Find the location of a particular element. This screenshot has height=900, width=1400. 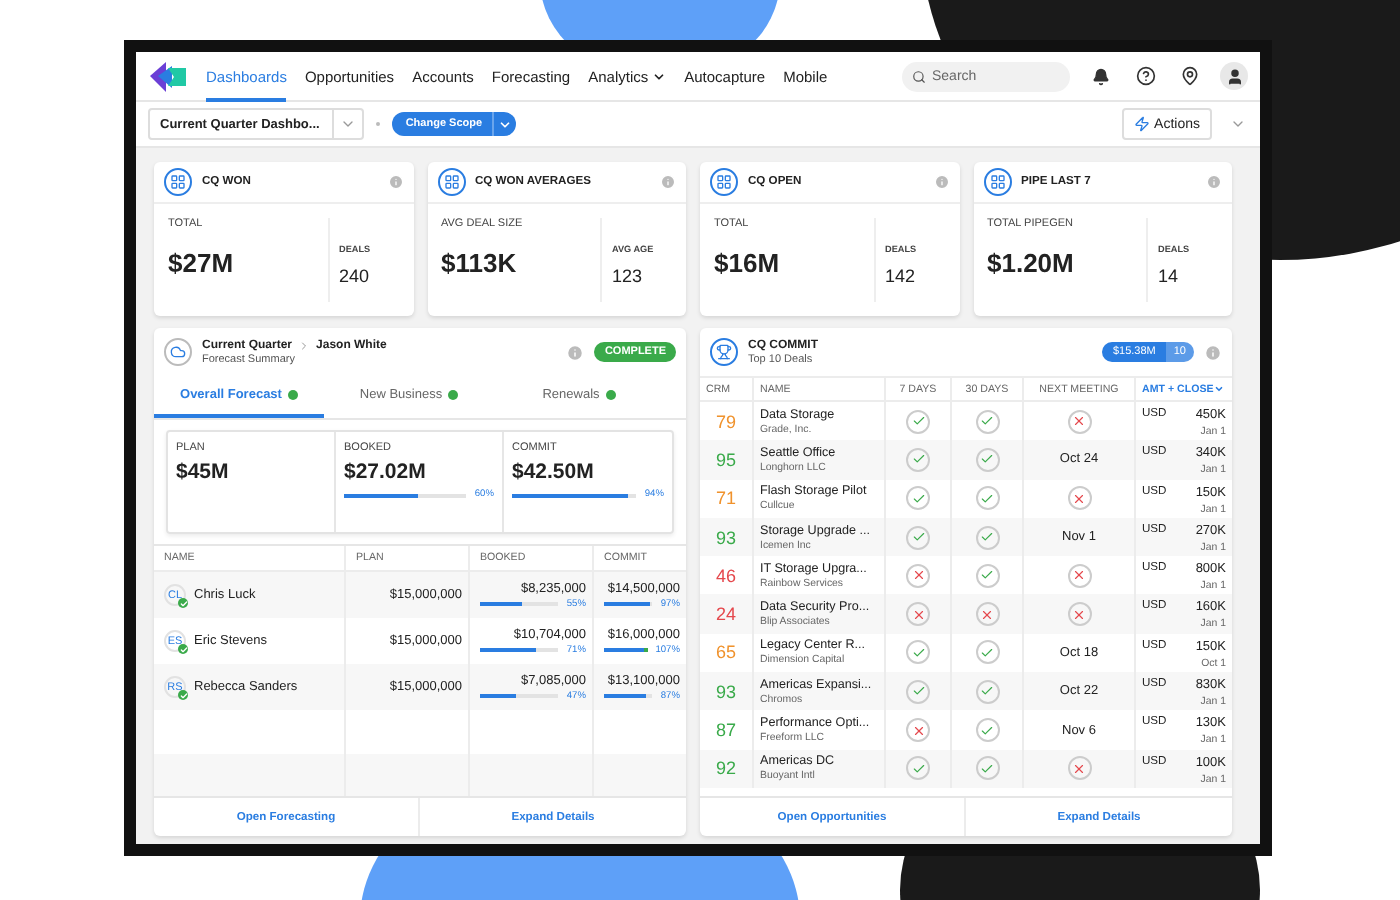

lightning-icon is located at coordinates (1142, 124).